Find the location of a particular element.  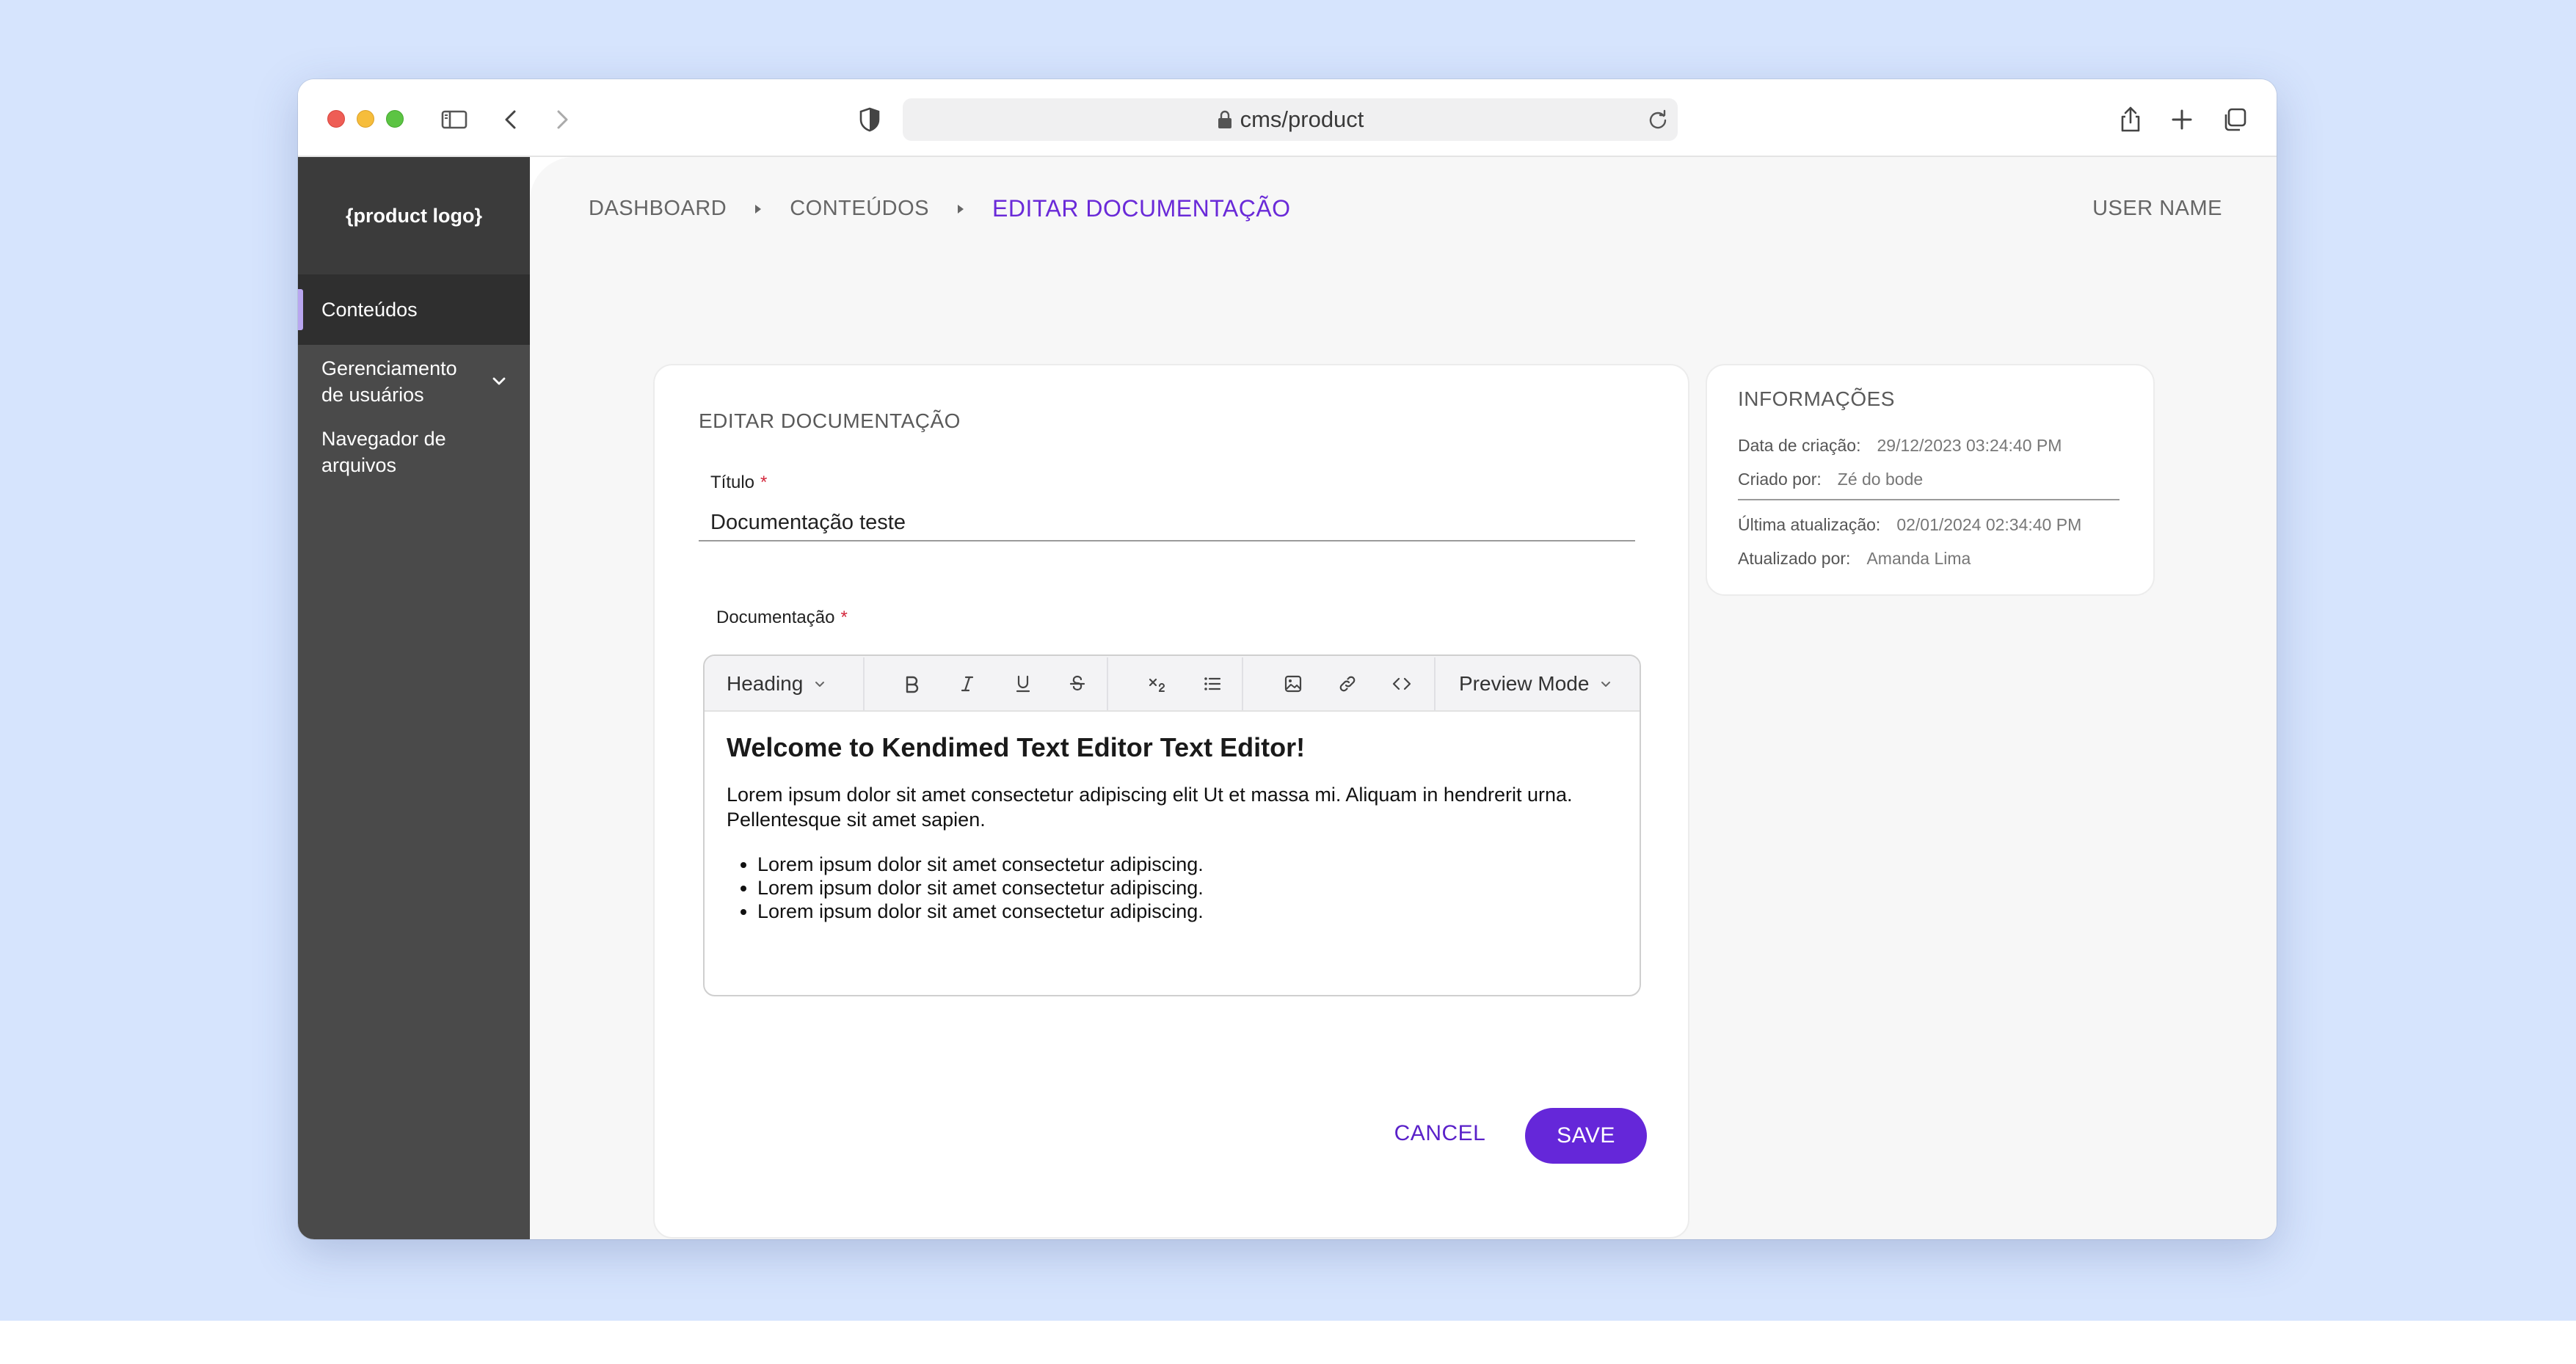

italic-button is located at coordinates (967, 684).